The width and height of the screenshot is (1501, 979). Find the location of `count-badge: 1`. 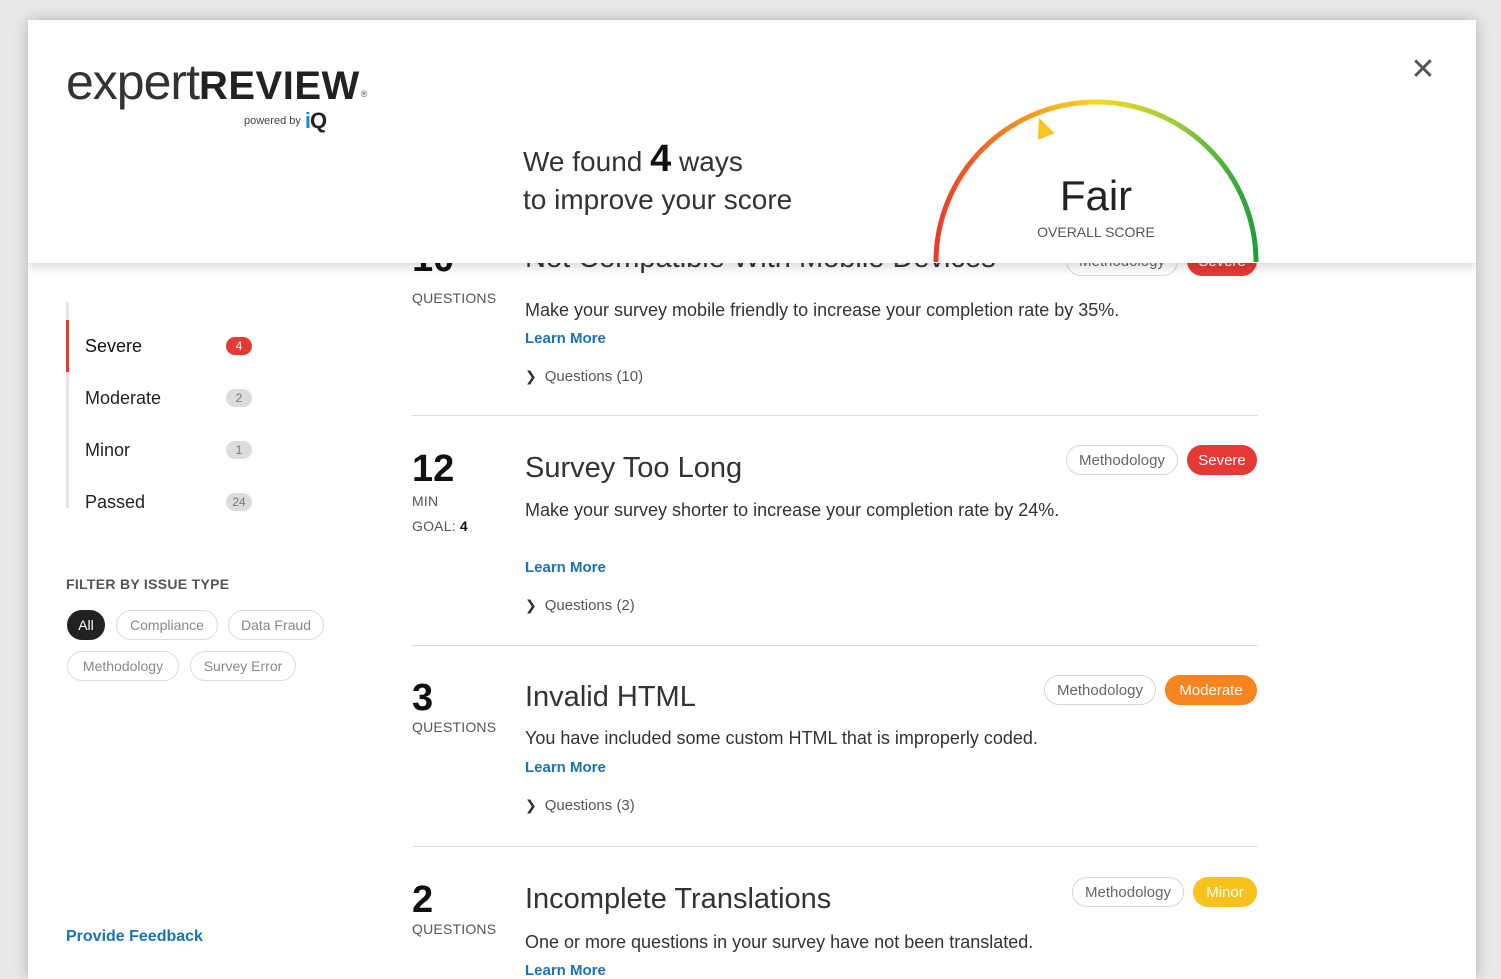

count-badge: 1 is located at coordinates (239, 450).